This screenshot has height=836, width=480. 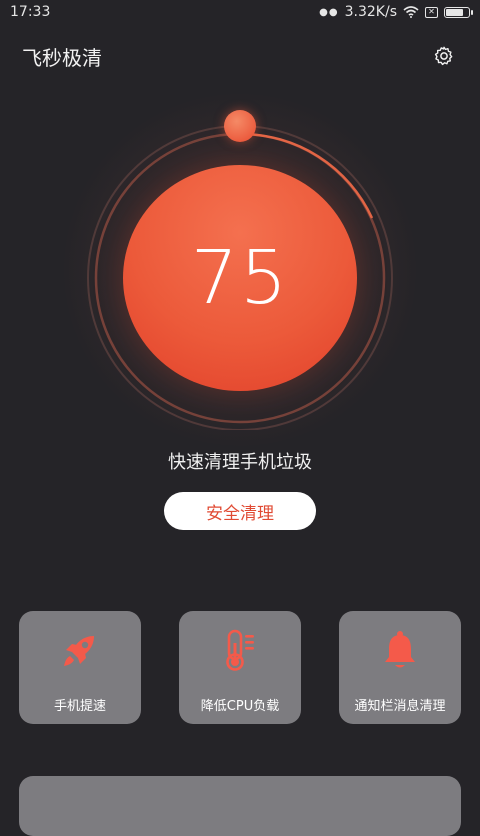 What do you see at coordinates (30, 12) in the screenshot?
I see `status-time: 17:33` at bounding box center [30, 12].